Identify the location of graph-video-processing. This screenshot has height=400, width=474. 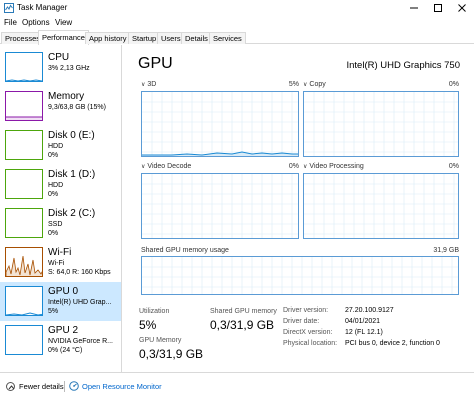
(381, 206).